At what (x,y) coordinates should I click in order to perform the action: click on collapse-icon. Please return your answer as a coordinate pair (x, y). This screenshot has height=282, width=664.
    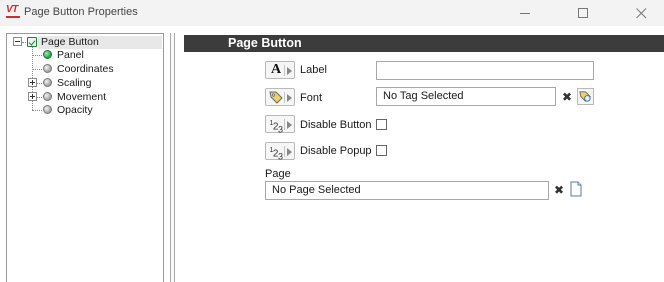
    Looking at the image, I should click on (17, 41).